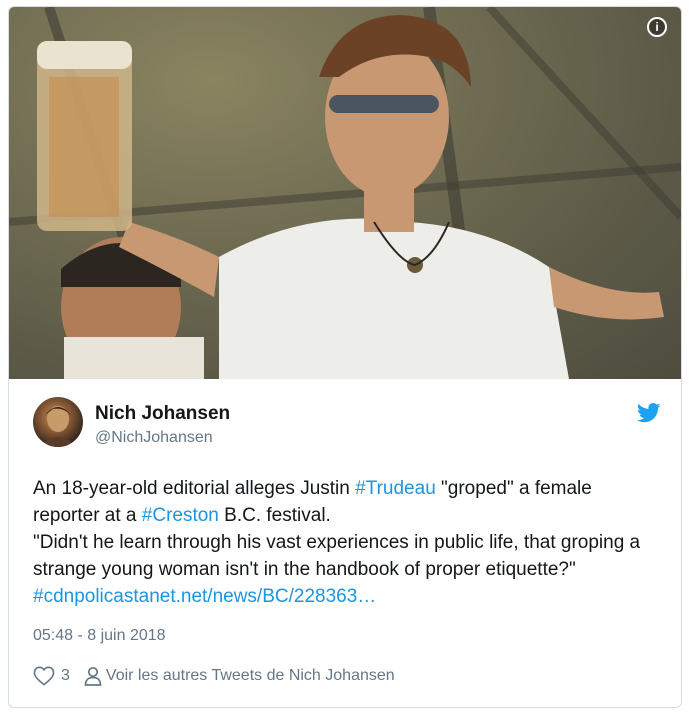  What do you see at coordinates (162, 414) in the screenshot?
I see `author-name: Nich Johansen` at bounding box center [162, 414].